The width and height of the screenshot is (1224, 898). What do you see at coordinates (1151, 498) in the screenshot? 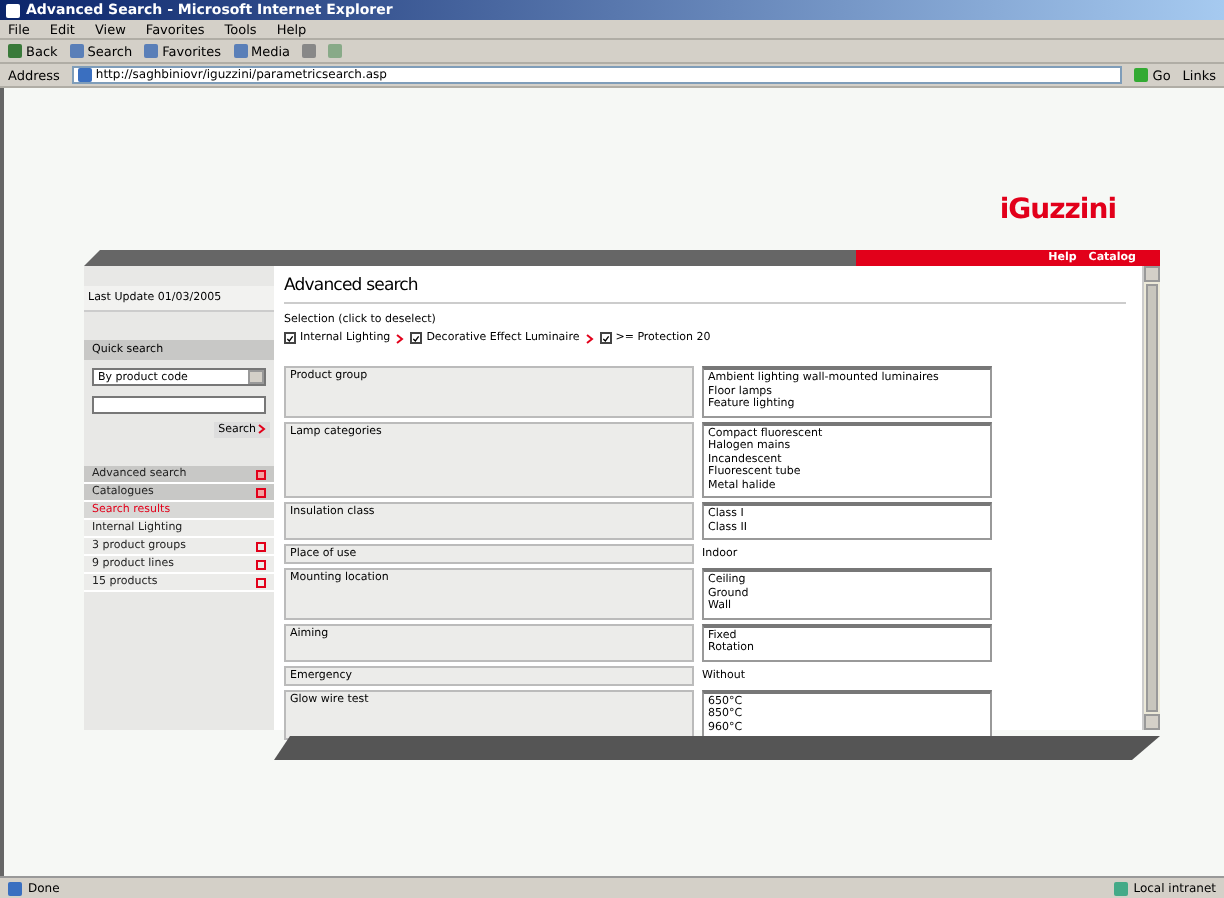
I see `scrollbar` at bounding box center [1151, 498].